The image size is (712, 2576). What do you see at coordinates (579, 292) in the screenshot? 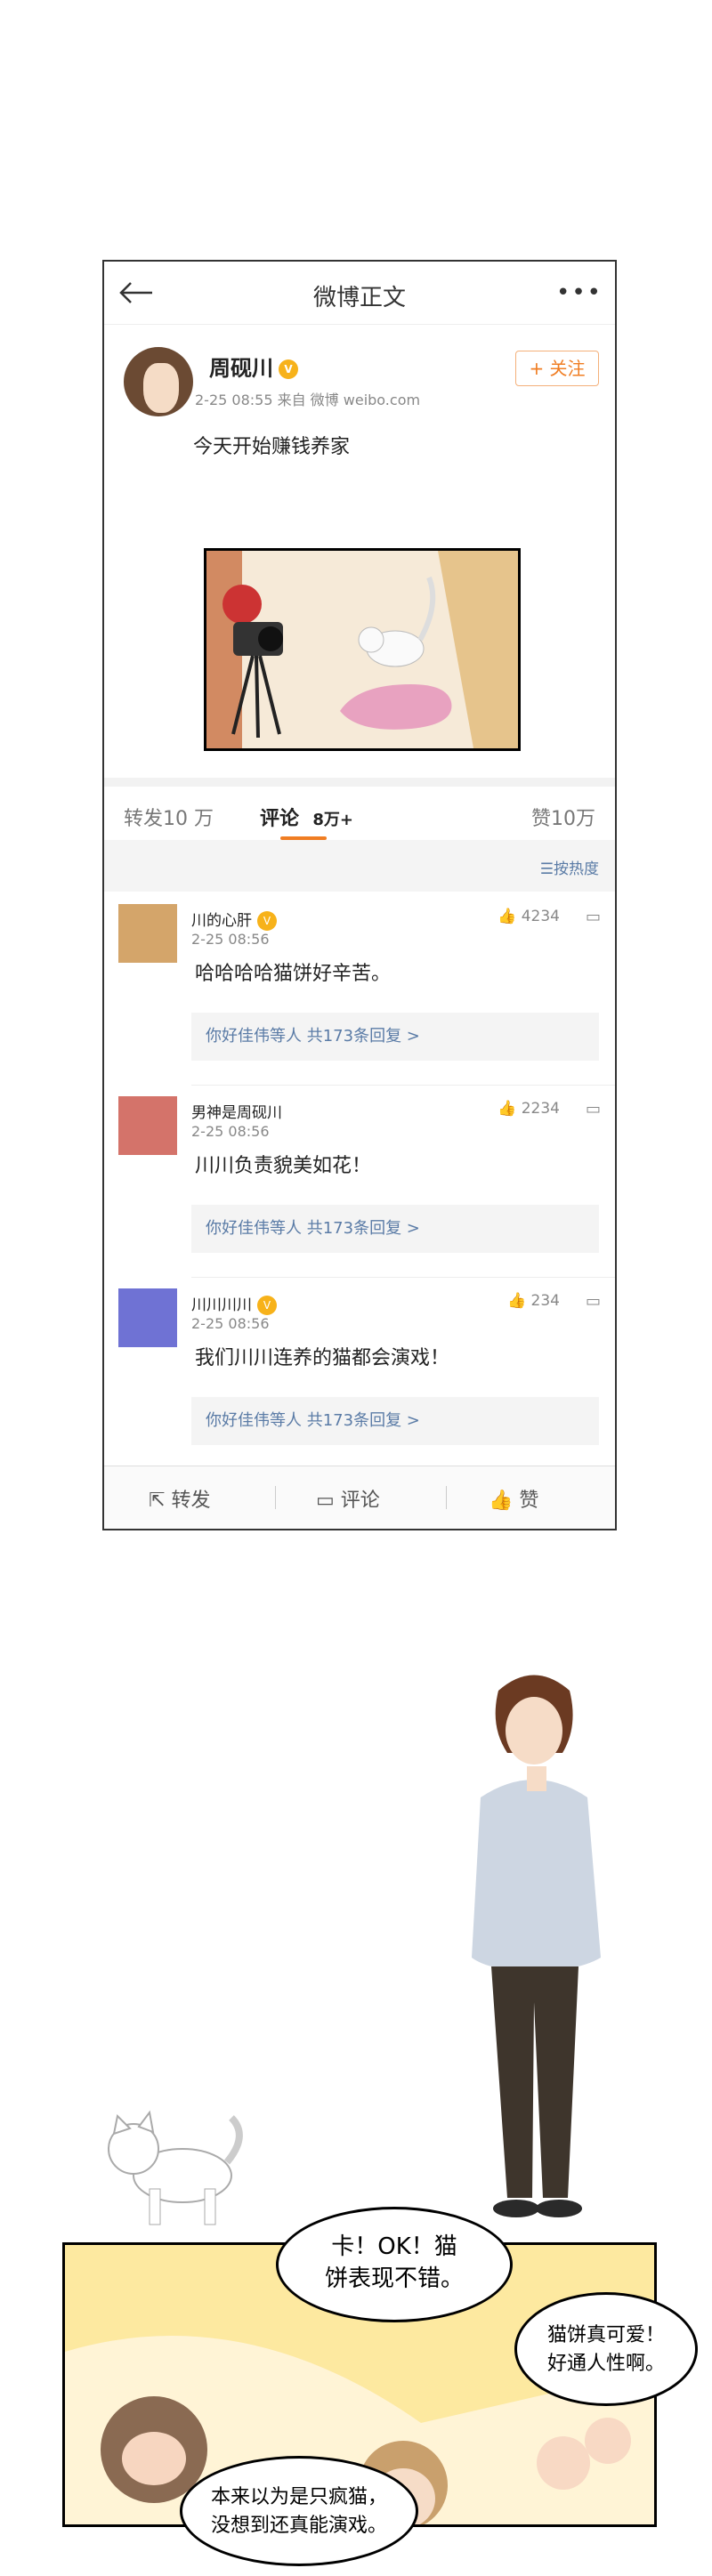
I see `more-dots-icon: •••` at bounding box center [579, 292].